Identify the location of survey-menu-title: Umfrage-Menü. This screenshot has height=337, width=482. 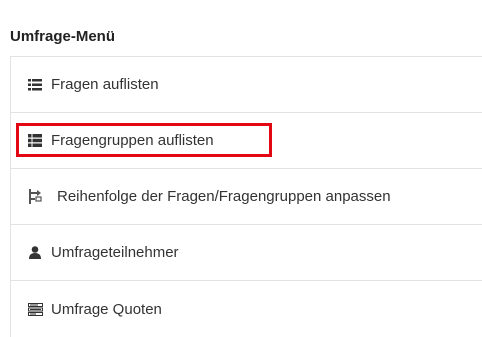
(63, 36).